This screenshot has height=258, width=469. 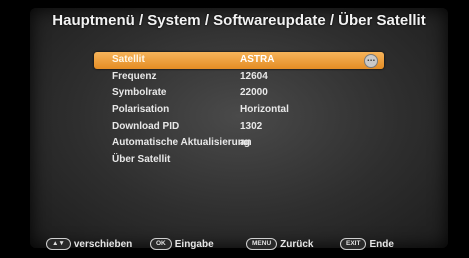 I want to click on ok-hint-label: Eingabe, so click(x=194, y=244).